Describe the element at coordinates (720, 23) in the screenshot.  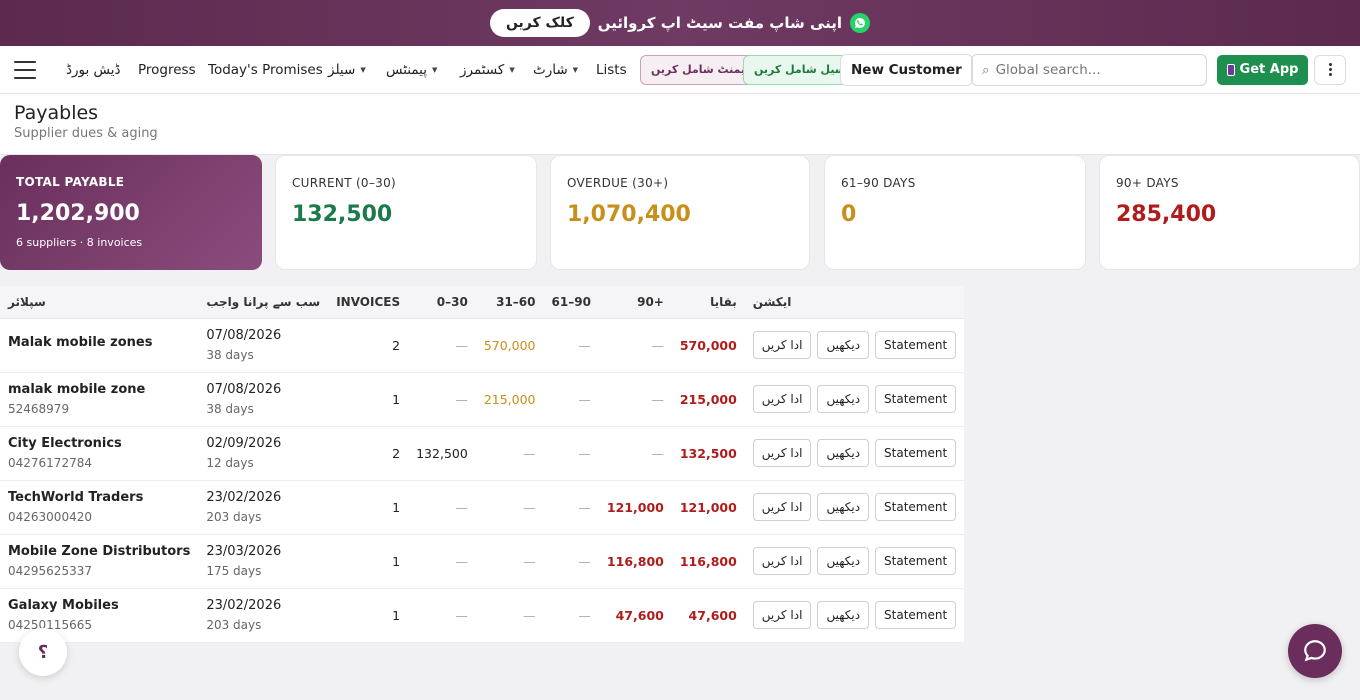
I see `promo-message: اپنی شاپ مفت سیٹ اپ کروائیں` at that location.